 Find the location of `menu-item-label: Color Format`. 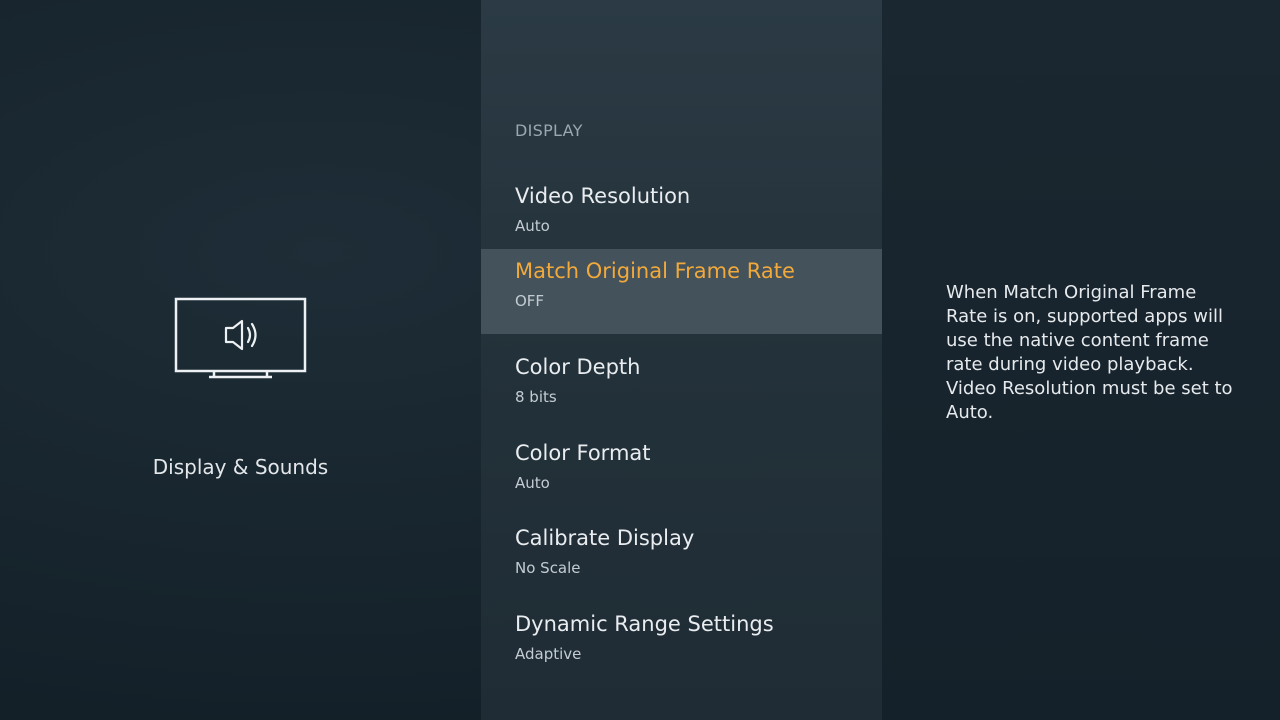

menu-item-label: Color Format is located at coordinates (583, 453).